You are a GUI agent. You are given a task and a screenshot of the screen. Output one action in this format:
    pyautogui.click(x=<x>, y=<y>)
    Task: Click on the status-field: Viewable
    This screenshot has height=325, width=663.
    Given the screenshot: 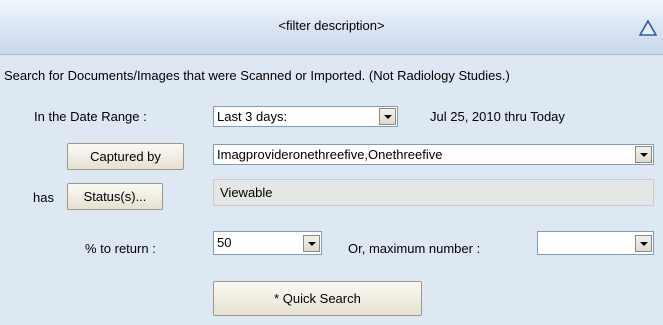 What is the action you would take?
    pyautogui.click(x=433, y=192)
    